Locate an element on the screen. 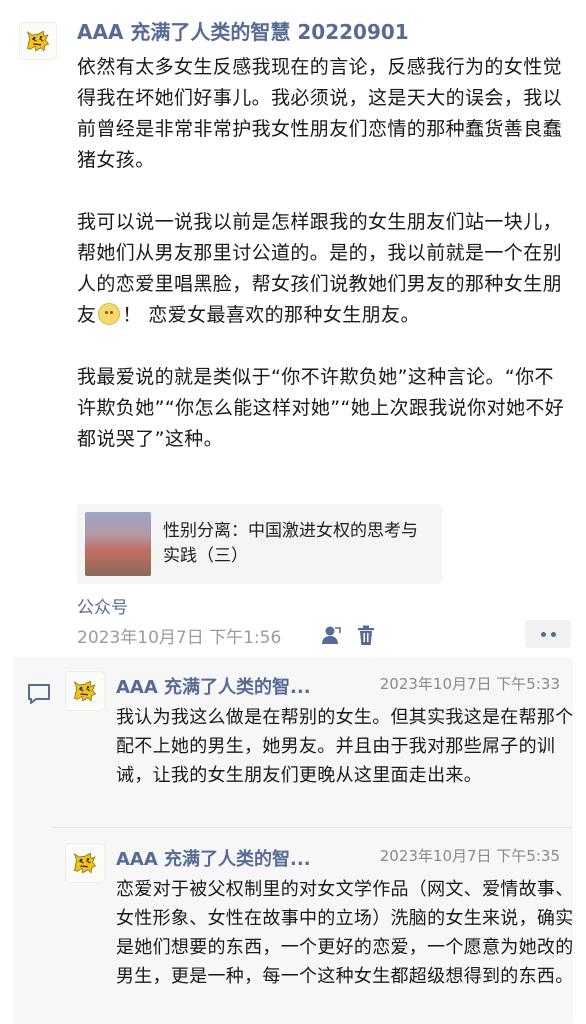 This screenshot has width=586, height=1024. comment-icon is located at coordinates (39, 694).